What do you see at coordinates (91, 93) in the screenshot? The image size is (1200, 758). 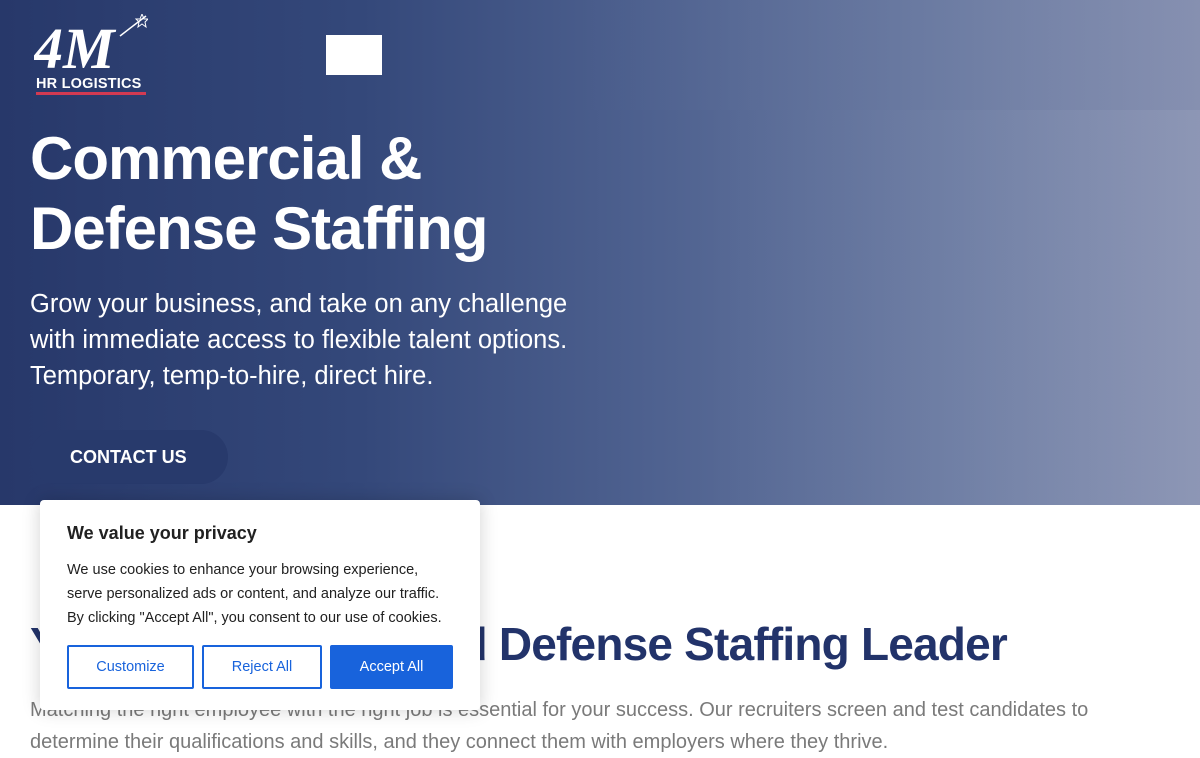 I see `logo-tagline-bar` at bounding box center [91, 93].